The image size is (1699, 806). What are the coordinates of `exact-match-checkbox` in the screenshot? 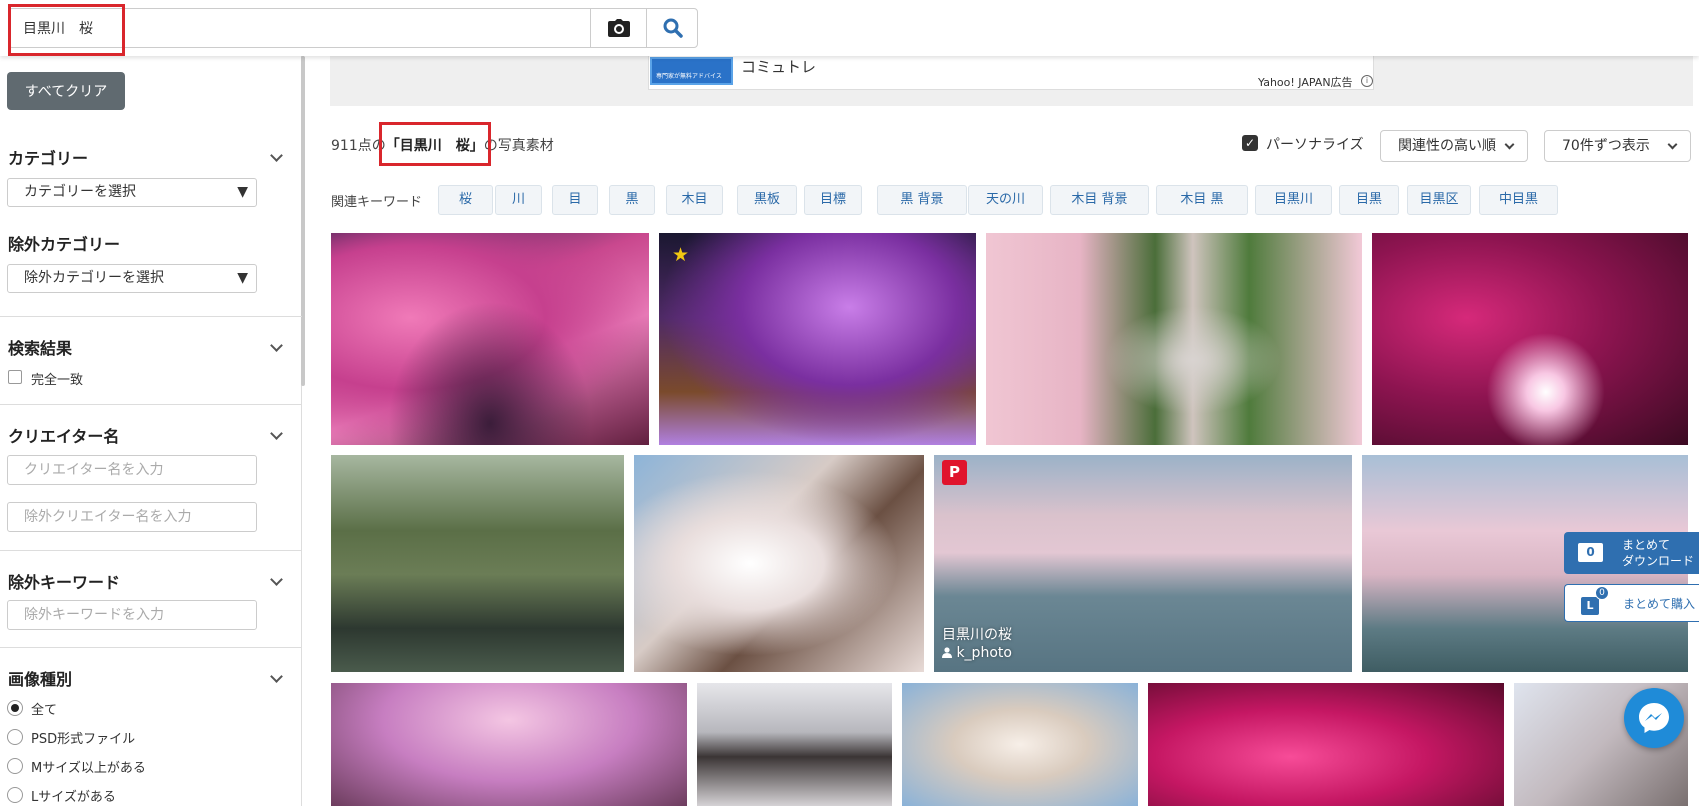 It's located at (15, 377).